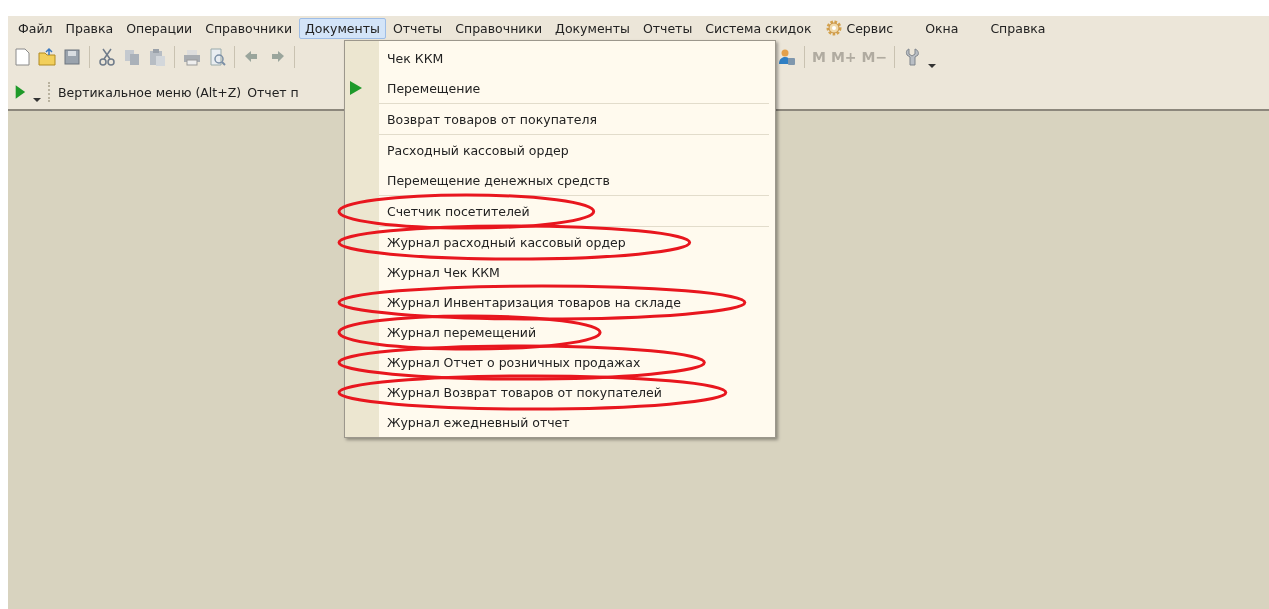 This screenshot has width=1269, height=609. I want to click on menu-option: Перемещение, so click(434, 88).